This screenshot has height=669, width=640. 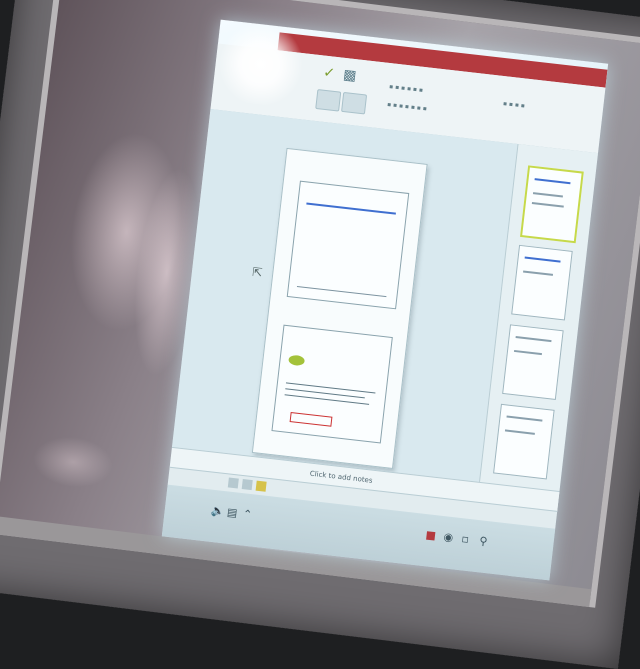 What do you see at coordinates (349, 75) in the screenshot?
I see `format-painter-icon: ▩` at bounding box center [349, 75].